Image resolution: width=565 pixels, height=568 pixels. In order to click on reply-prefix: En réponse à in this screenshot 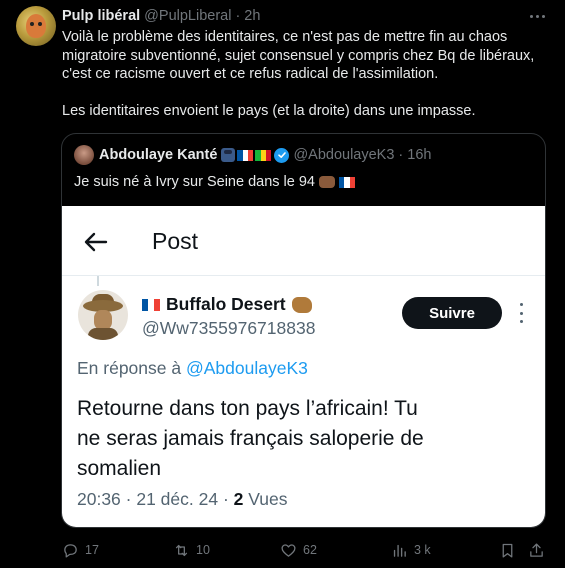, I will do `click(129, 368)`.